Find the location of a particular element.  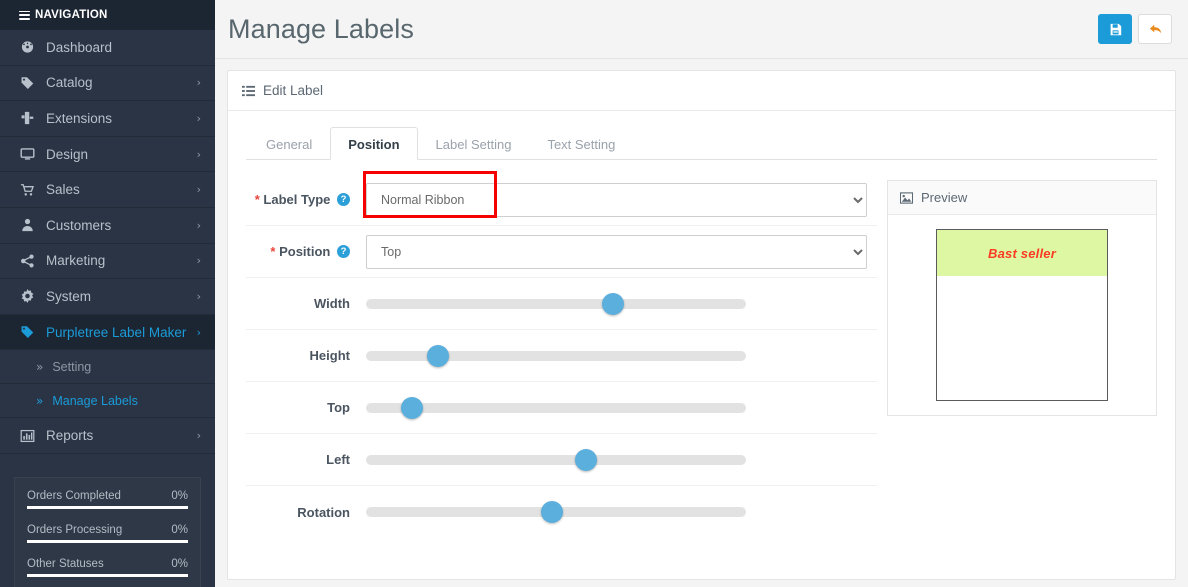

left-slider is located at coordinates (556, 459).